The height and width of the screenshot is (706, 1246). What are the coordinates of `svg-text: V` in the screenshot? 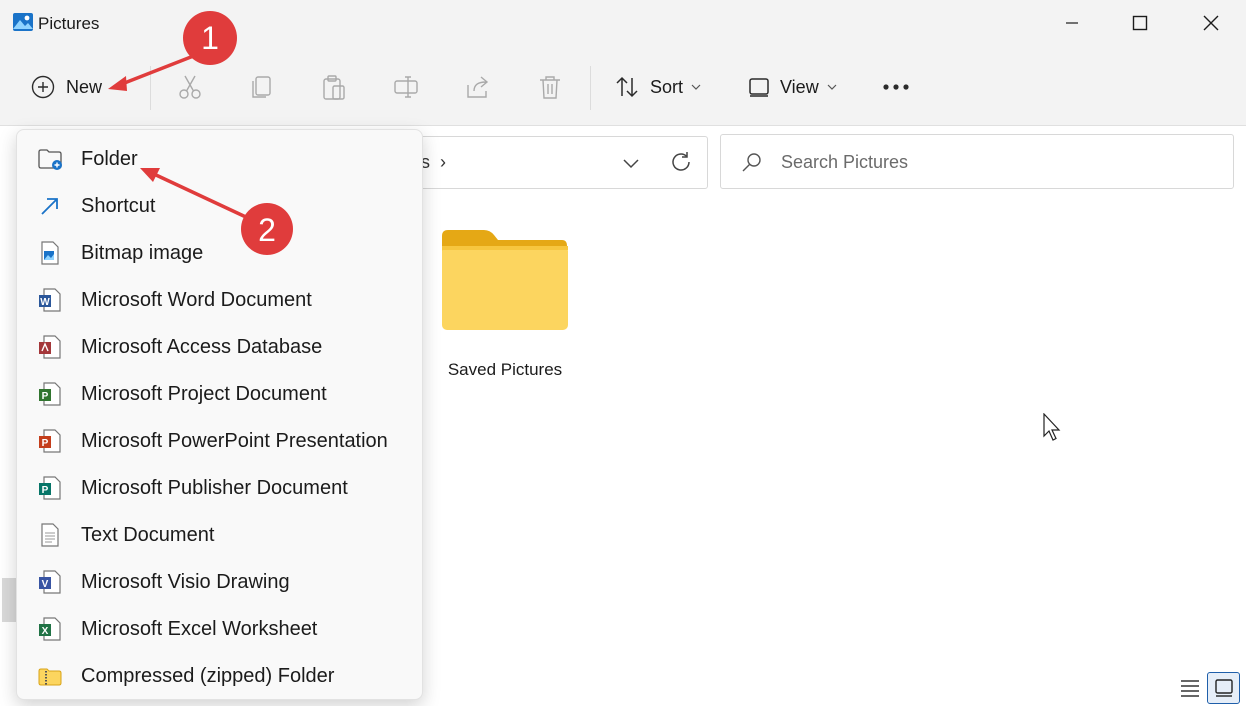 It's located at (45, 584).